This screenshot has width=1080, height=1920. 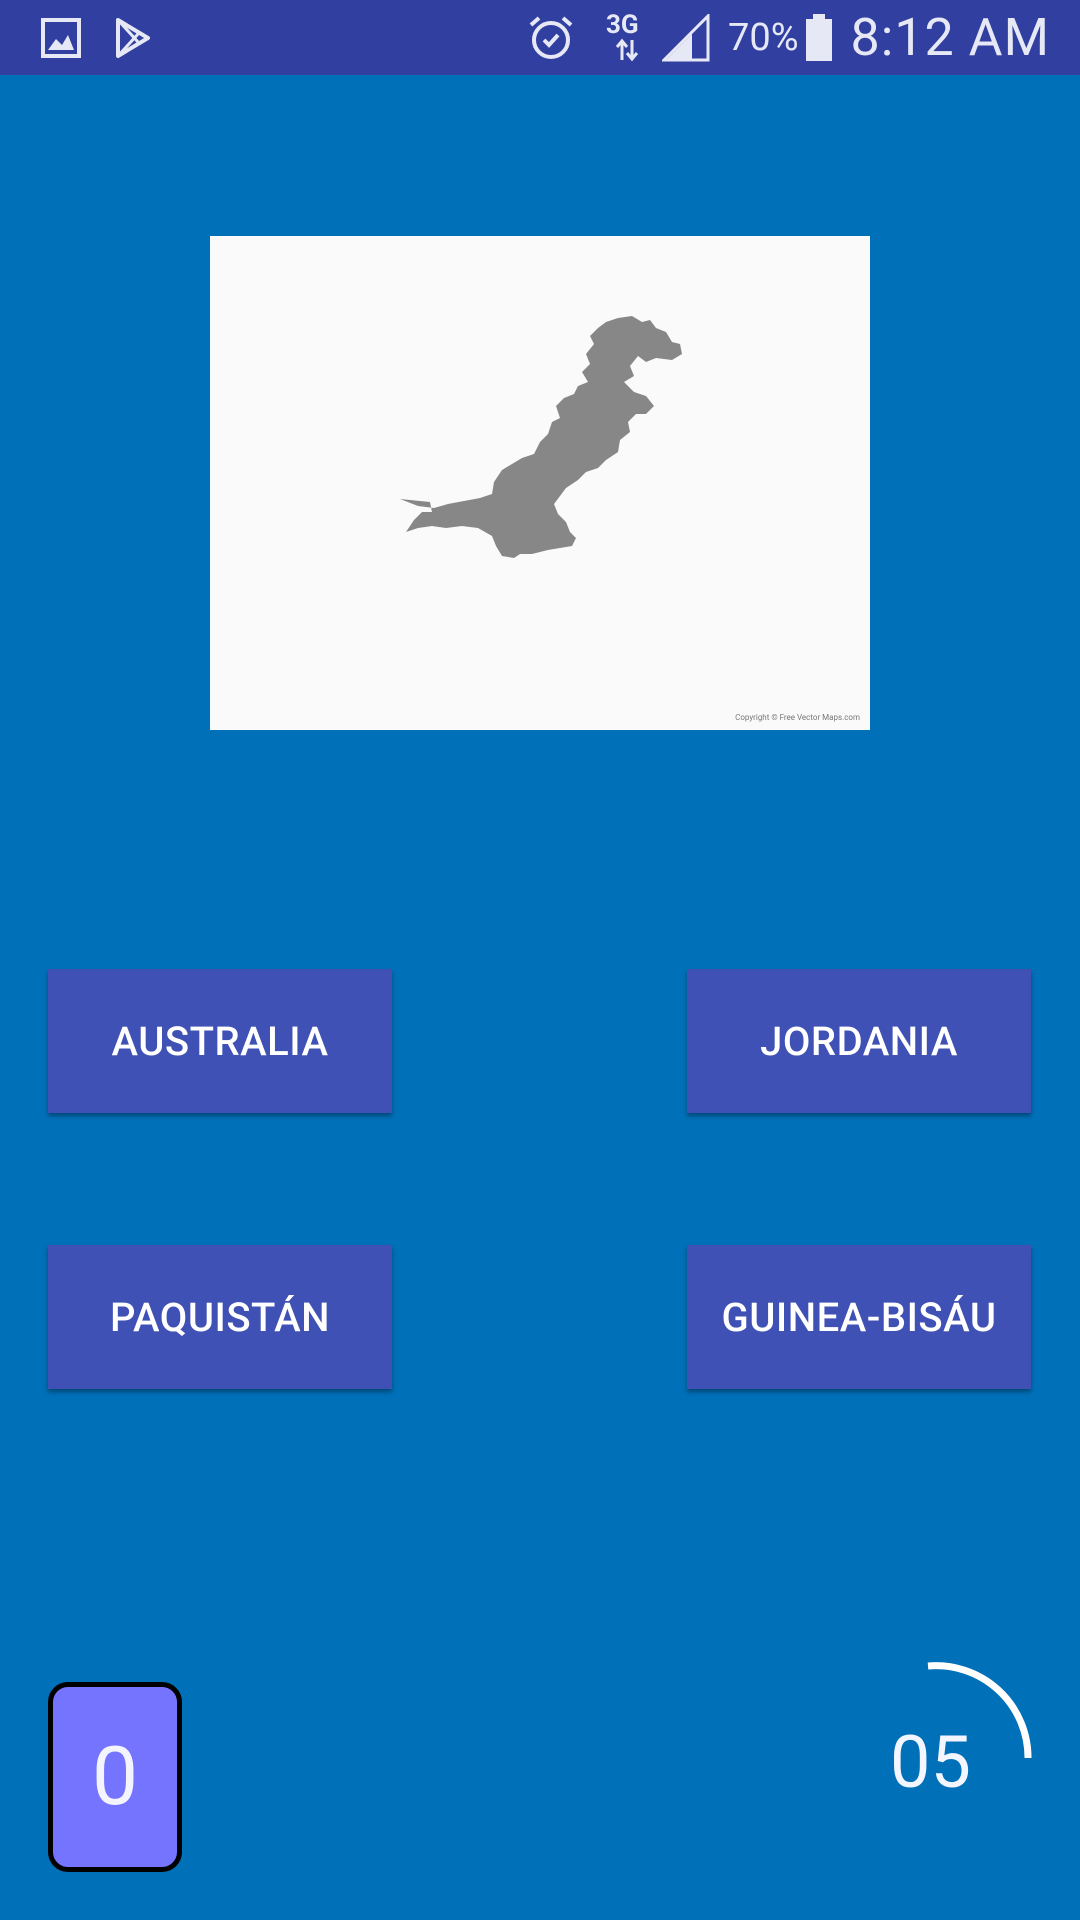 What do you see at coordinates (220, 1041) in the screenshot?
I see `answer-button-australia: AUSTRALIA` at bounding box center [220, 1041].